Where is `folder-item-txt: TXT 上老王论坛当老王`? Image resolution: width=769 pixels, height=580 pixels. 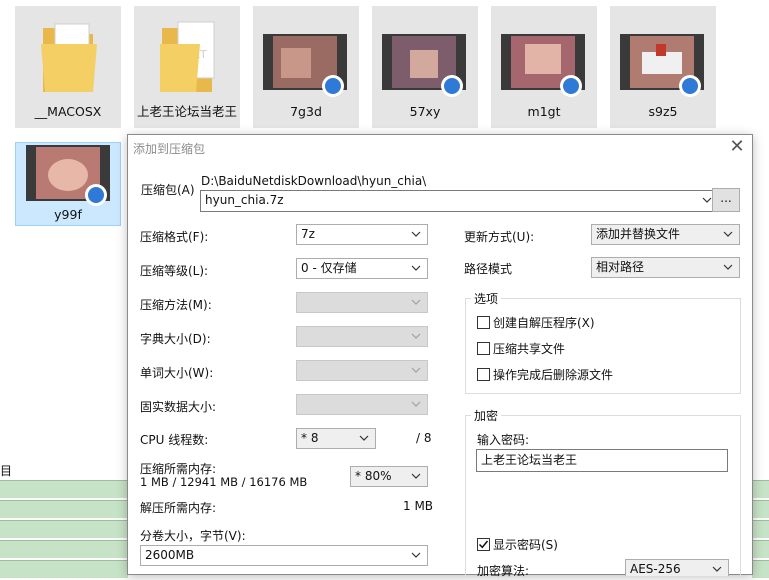 folder-item-txt: TXT 上老王论坛当老王 is located at coordinates (187, 67).